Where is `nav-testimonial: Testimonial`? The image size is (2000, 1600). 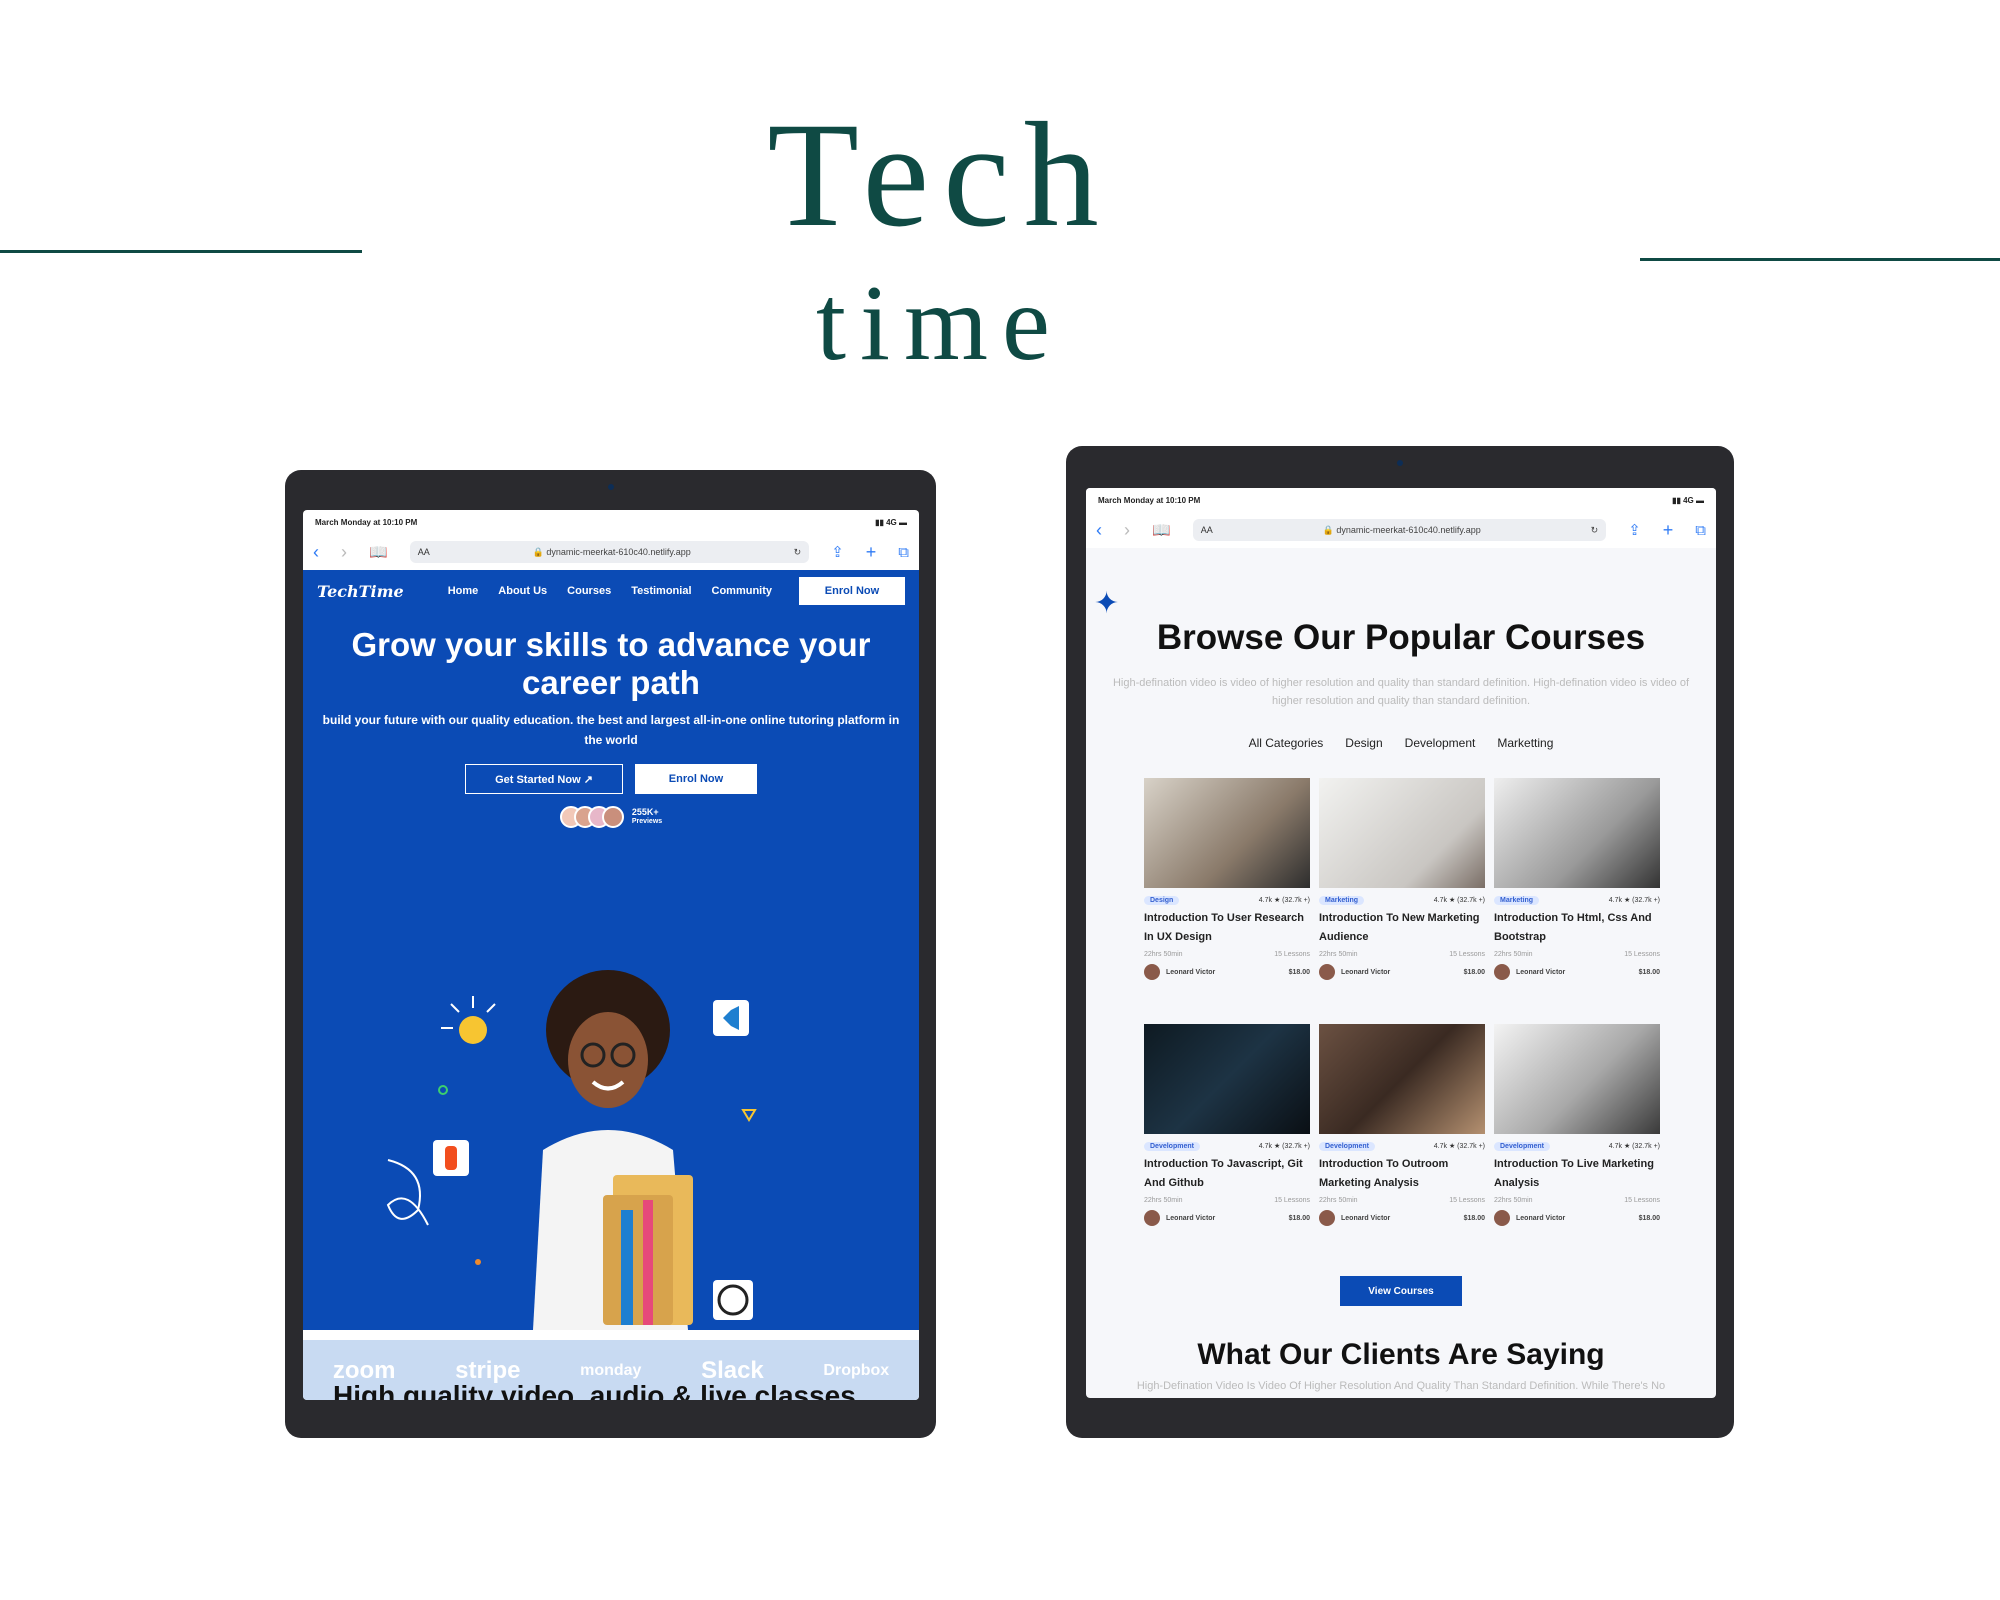
nav-testimonial: Testimonial is located at coordinates (661, 591).